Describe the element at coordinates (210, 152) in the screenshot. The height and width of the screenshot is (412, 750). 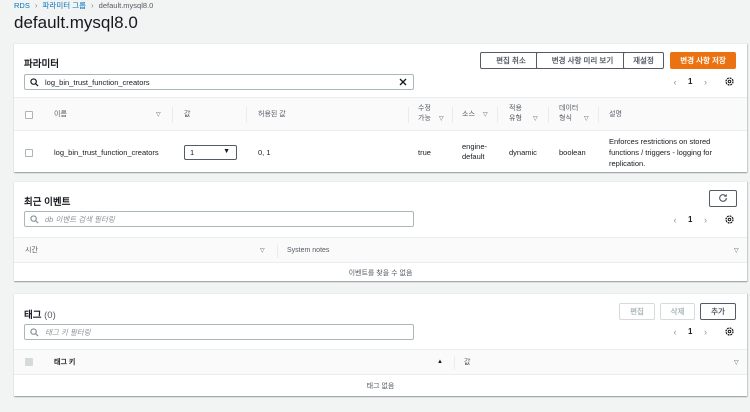
I see `param-value-select: 1 ▼` at that location.